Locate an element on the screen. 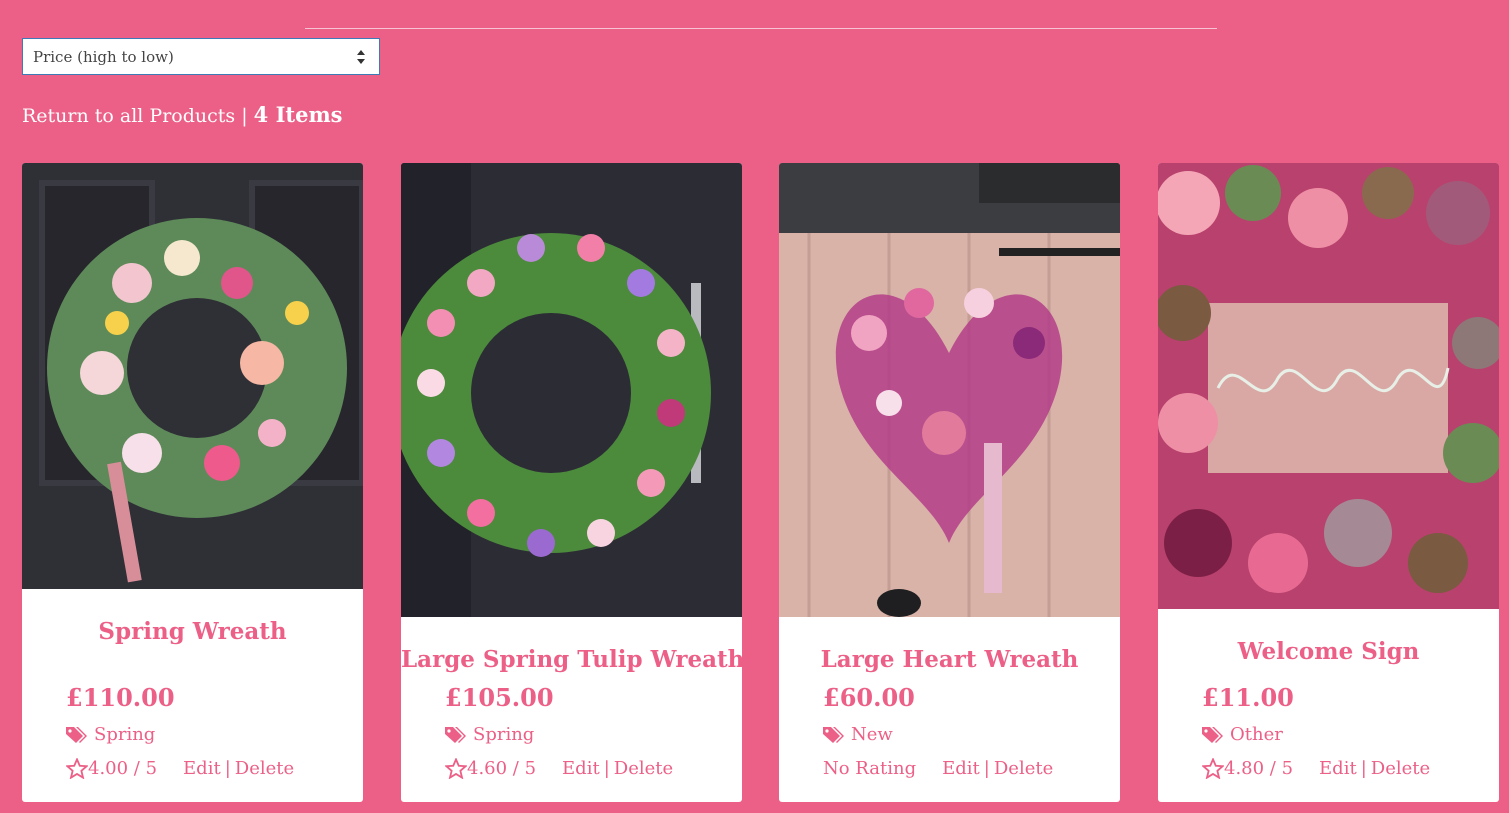 The image size is (1509, 813). product-category-link: New is located at coordinates (872, 734).